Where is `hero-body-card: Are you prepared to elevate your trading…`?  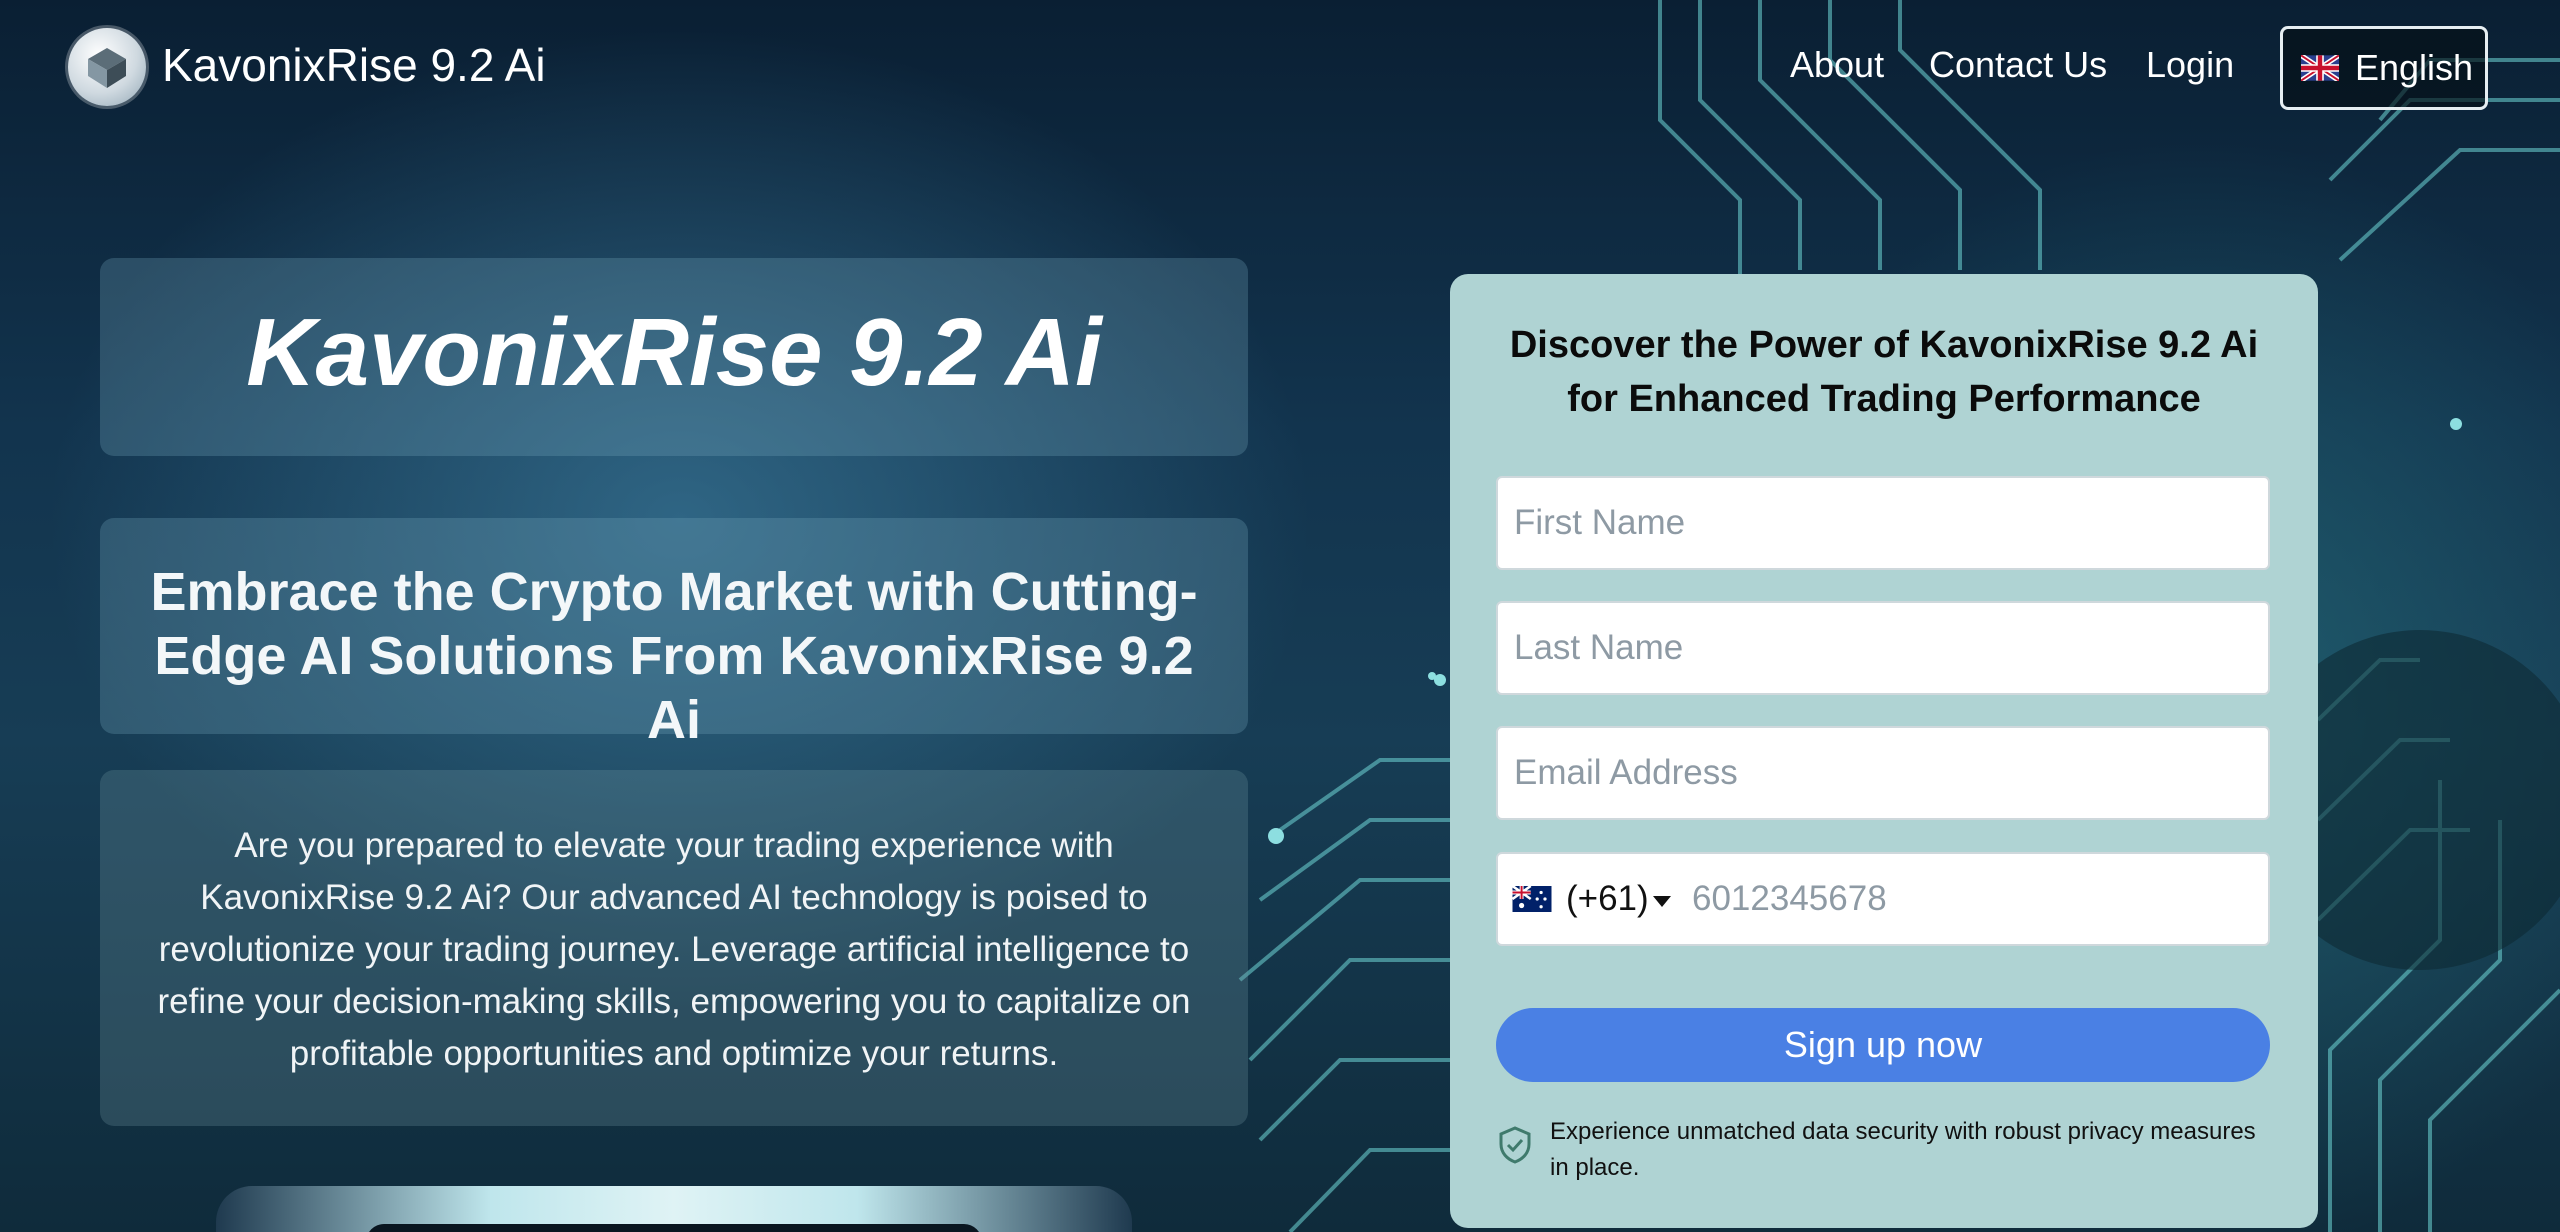
hero-body-card: Are you prepared to elevate your trading… is located at coordinates (674, 948).